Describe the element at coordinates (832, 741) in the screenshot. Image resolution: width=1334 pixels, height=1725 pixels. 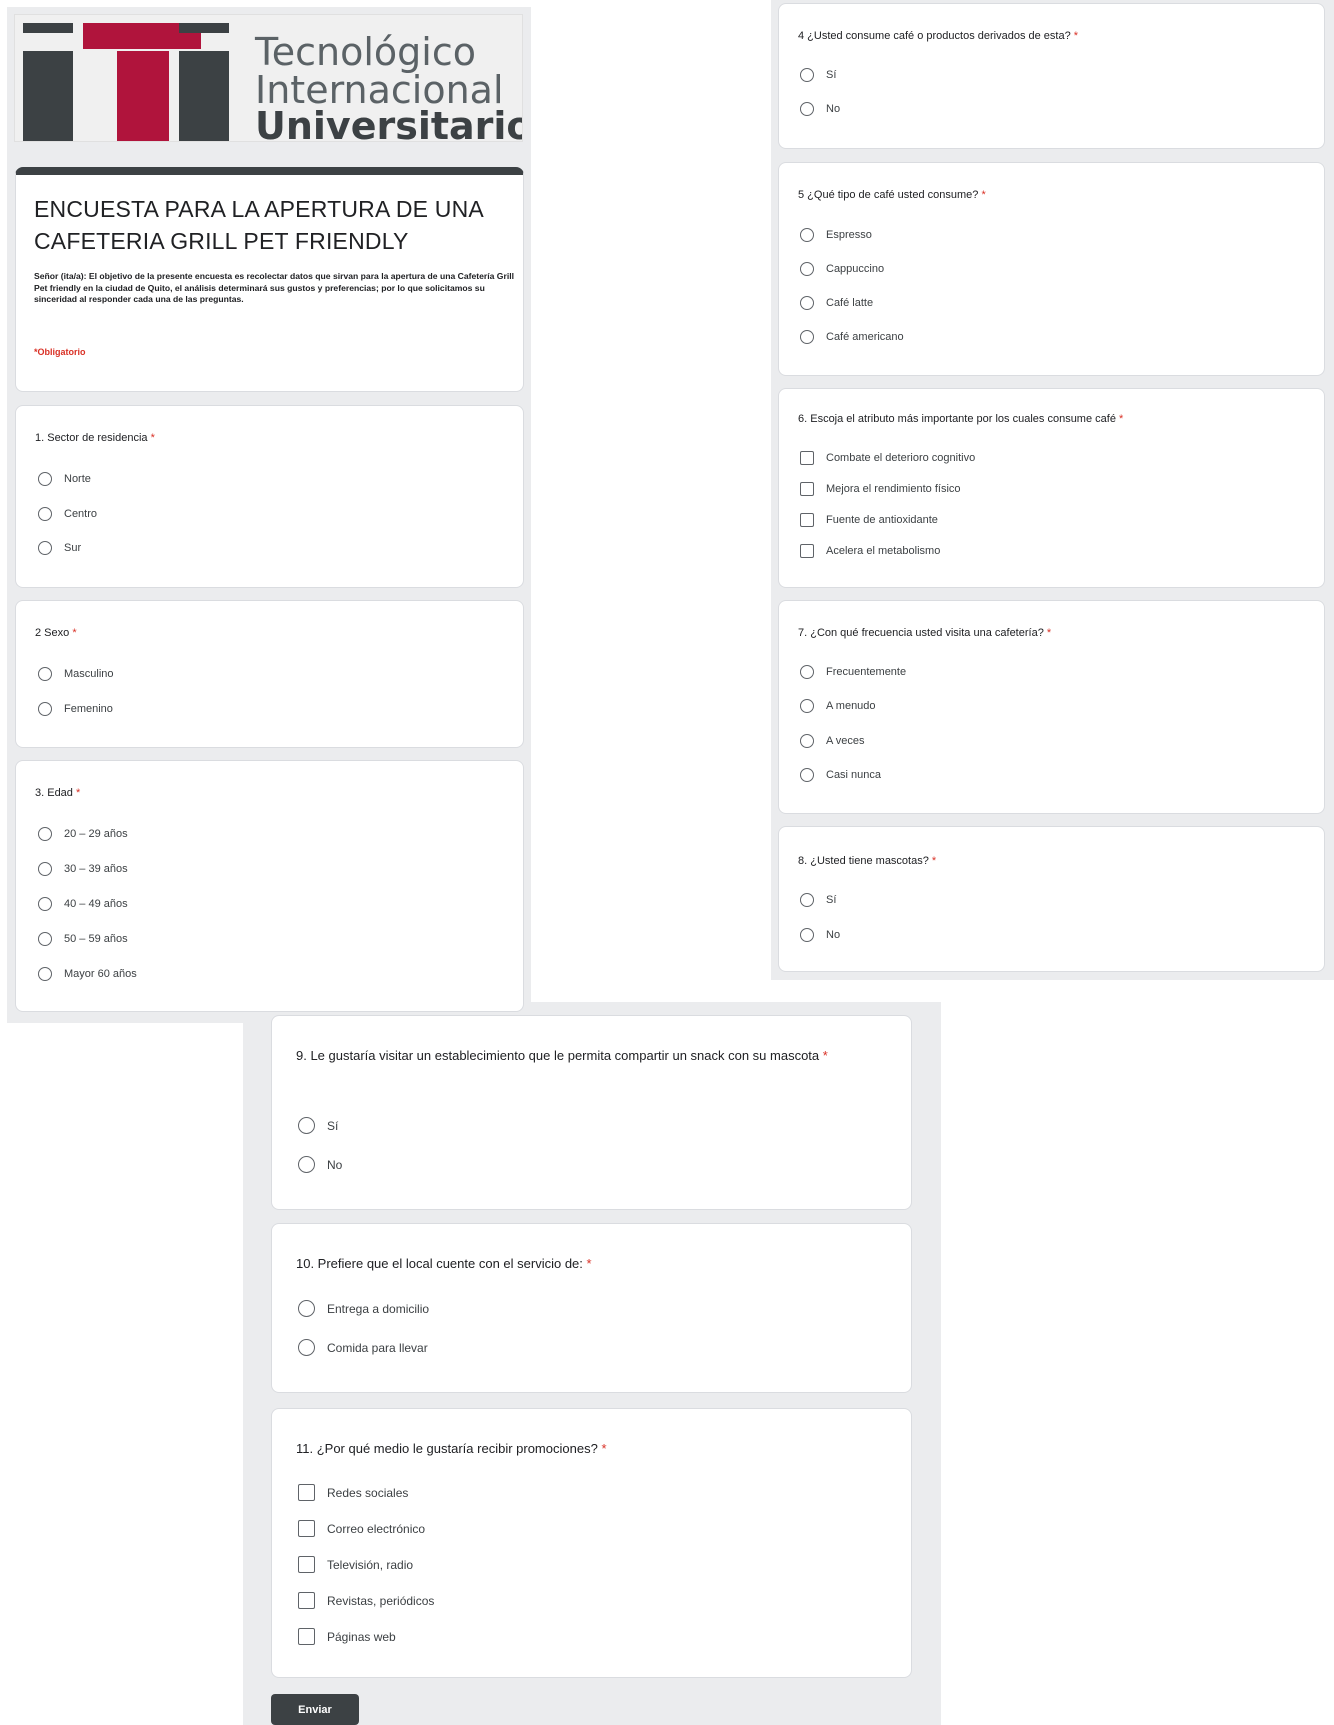
I see `option-row: A veces` at that location.